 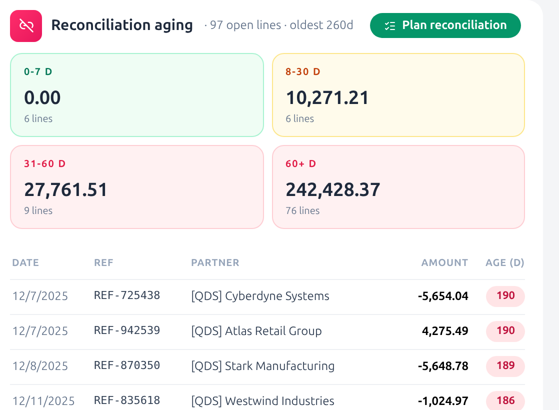 What do you see at coordinates (432, 397) in the screenshot?
I see `amount-cell: -1,024.97` at bounding box center [432, 397].